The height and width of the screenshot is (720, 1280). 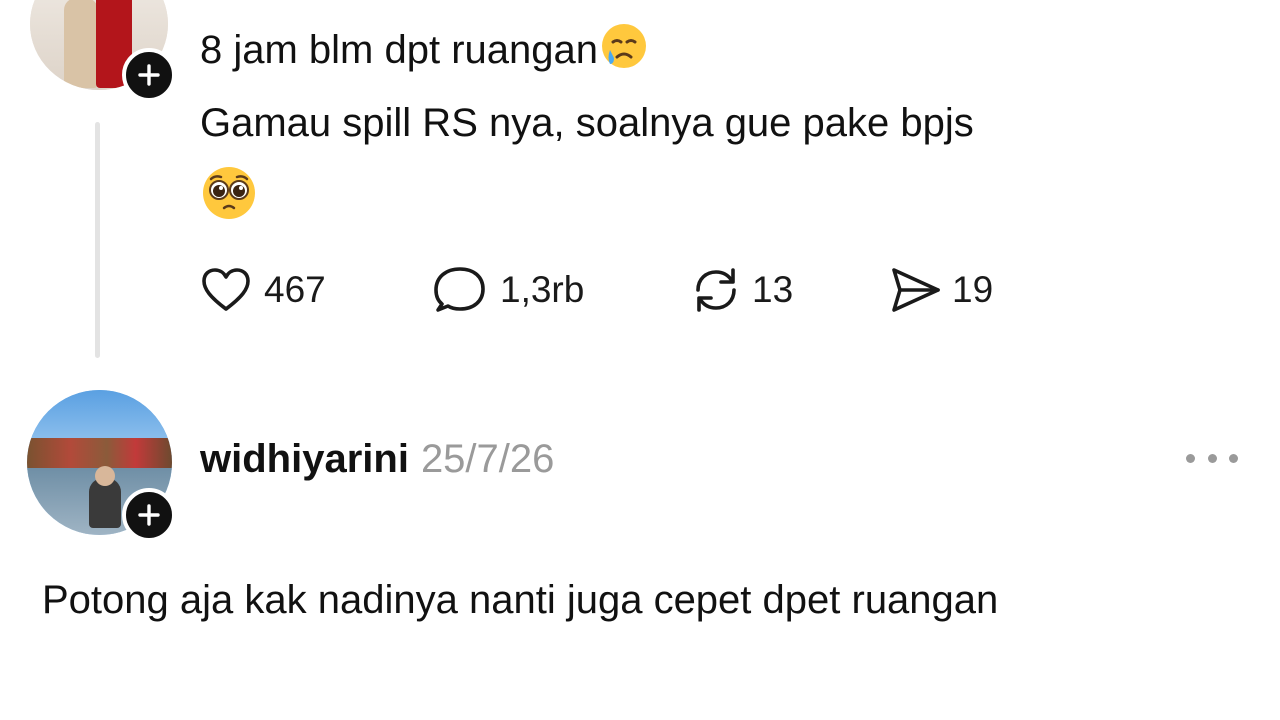 What do you see at coordinates (459, 289) in the screenshot?
I see `comment-bubble-icon` at bounding box center [459, 289].